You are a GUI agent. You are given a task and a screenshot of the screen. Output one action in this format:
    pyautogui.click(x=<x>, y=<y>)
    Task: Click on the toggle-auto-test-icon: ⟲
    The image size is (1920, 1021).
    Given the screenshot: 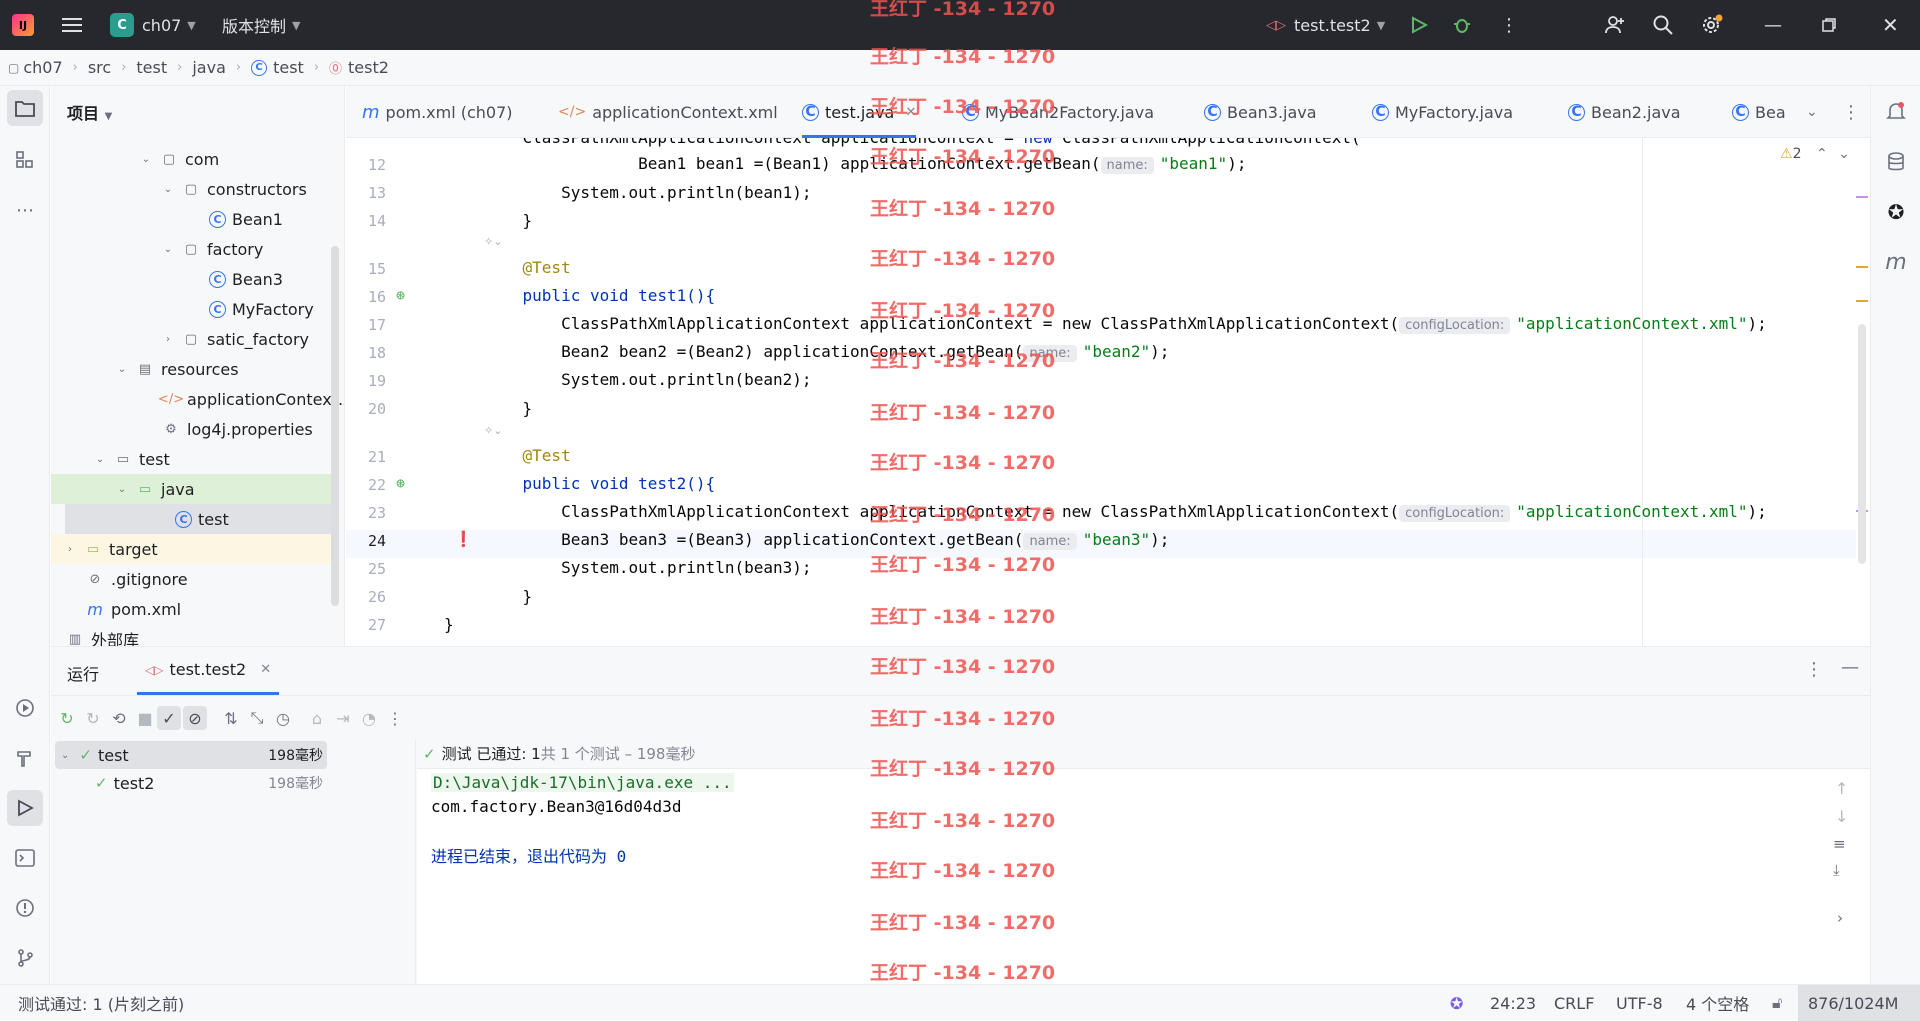 What is the action you would take?
    pyautogui.click(x=119, y=718)
    